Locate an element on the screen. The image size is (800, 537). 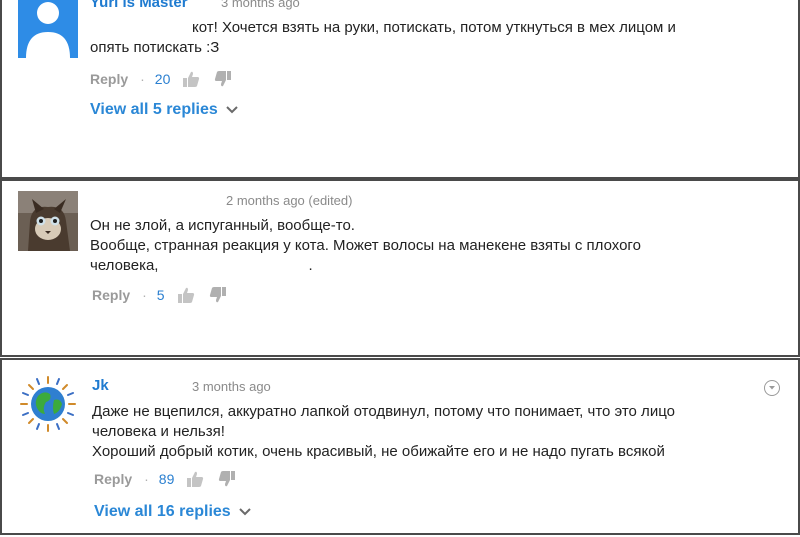
view-replies-label: View all 5 replies is located at coordinates (154, 109).